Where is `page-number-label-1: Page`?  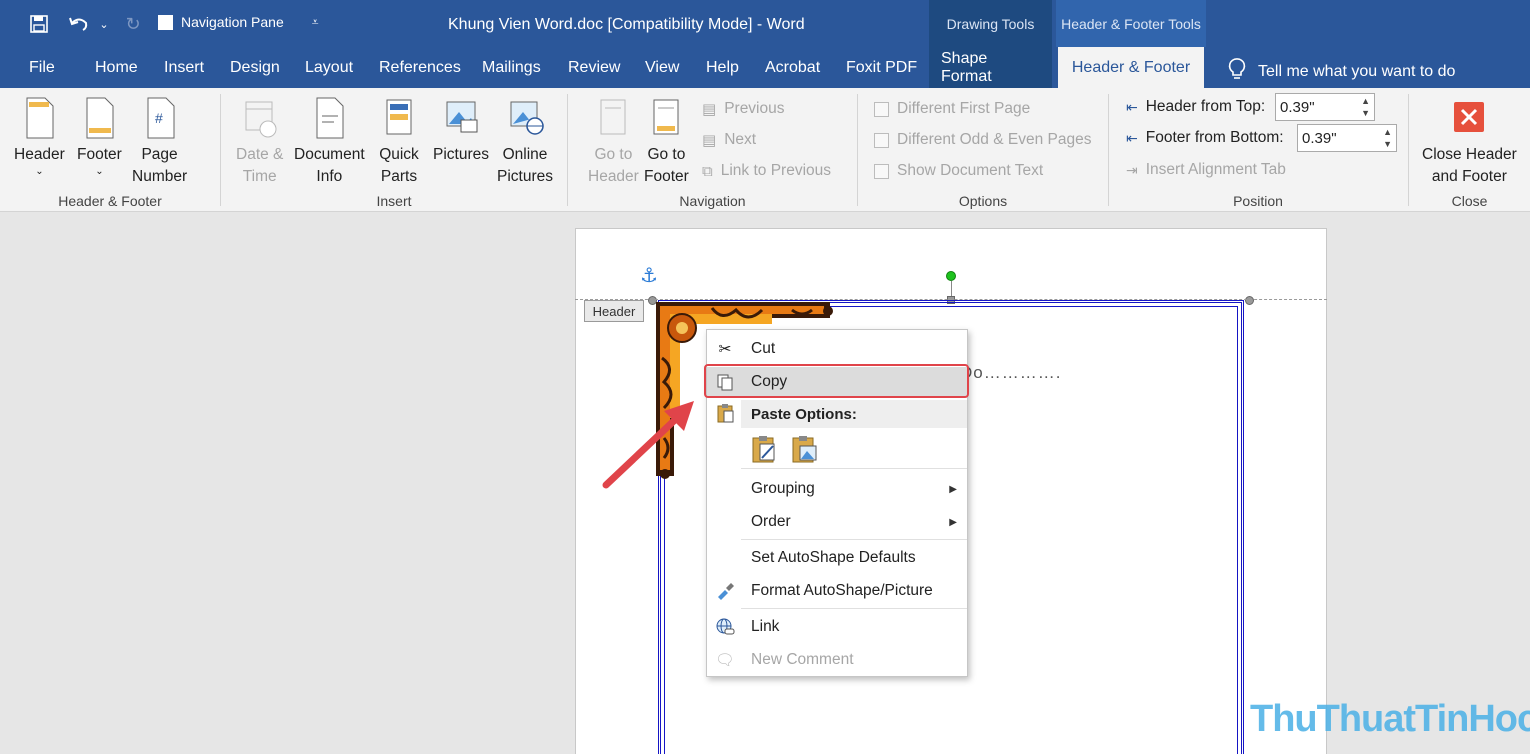 page-number-label-1: Page is located at coordinates (159, 154).